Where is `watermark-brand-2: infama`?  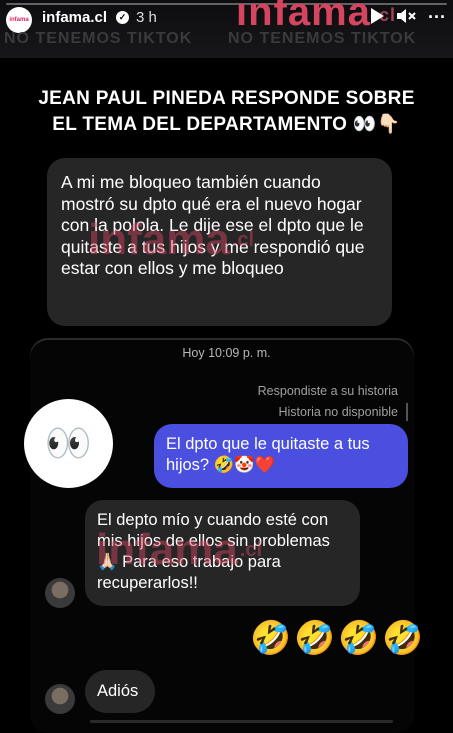
watermark-brand-2: infama is located at coordinates (167, 549).